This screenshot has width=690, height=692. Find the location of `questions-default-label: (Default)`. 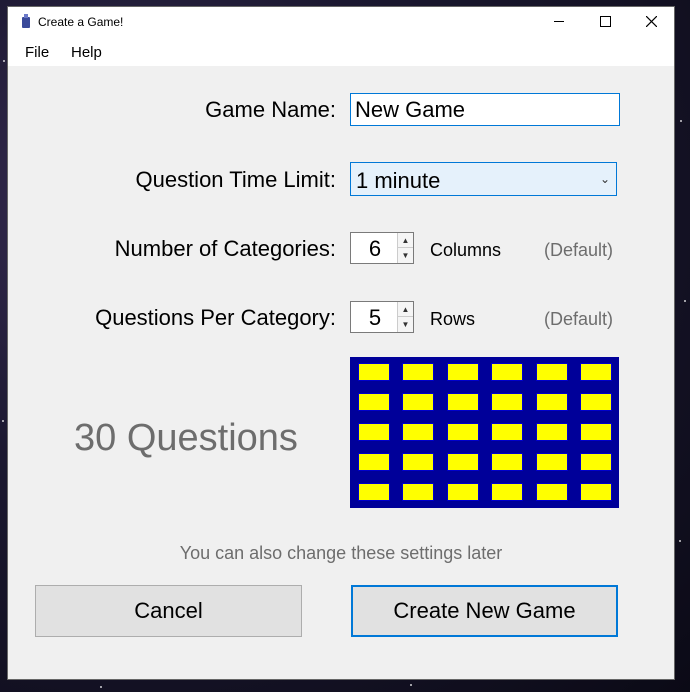

questions-default-label: (Default) is located at coordinates (579, 319).